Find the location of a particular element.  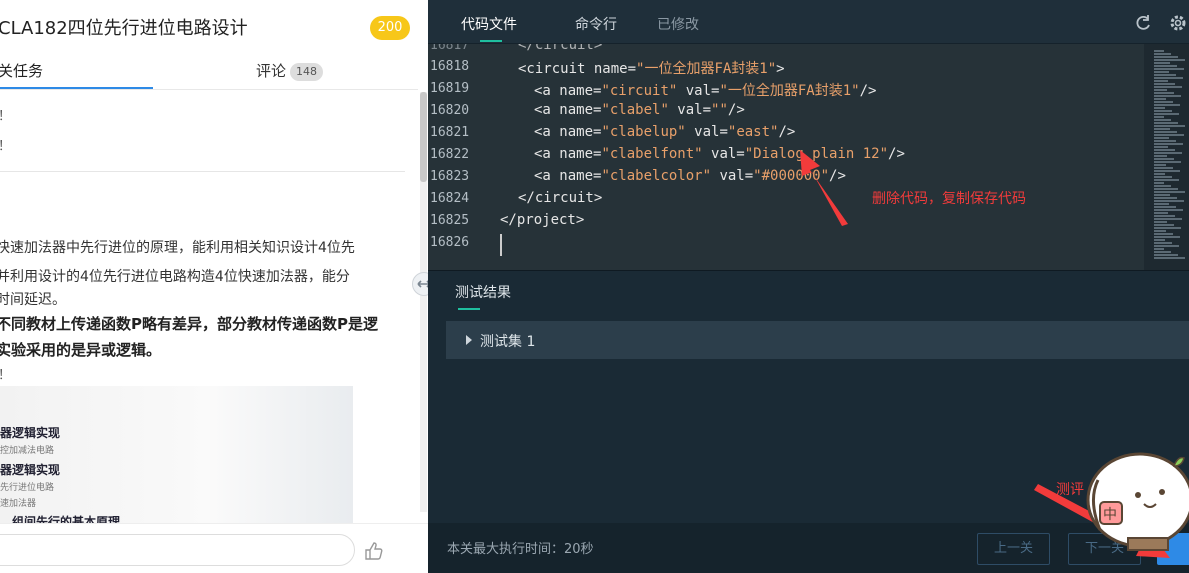

code-minimap is located at coordinates (1166, 157).